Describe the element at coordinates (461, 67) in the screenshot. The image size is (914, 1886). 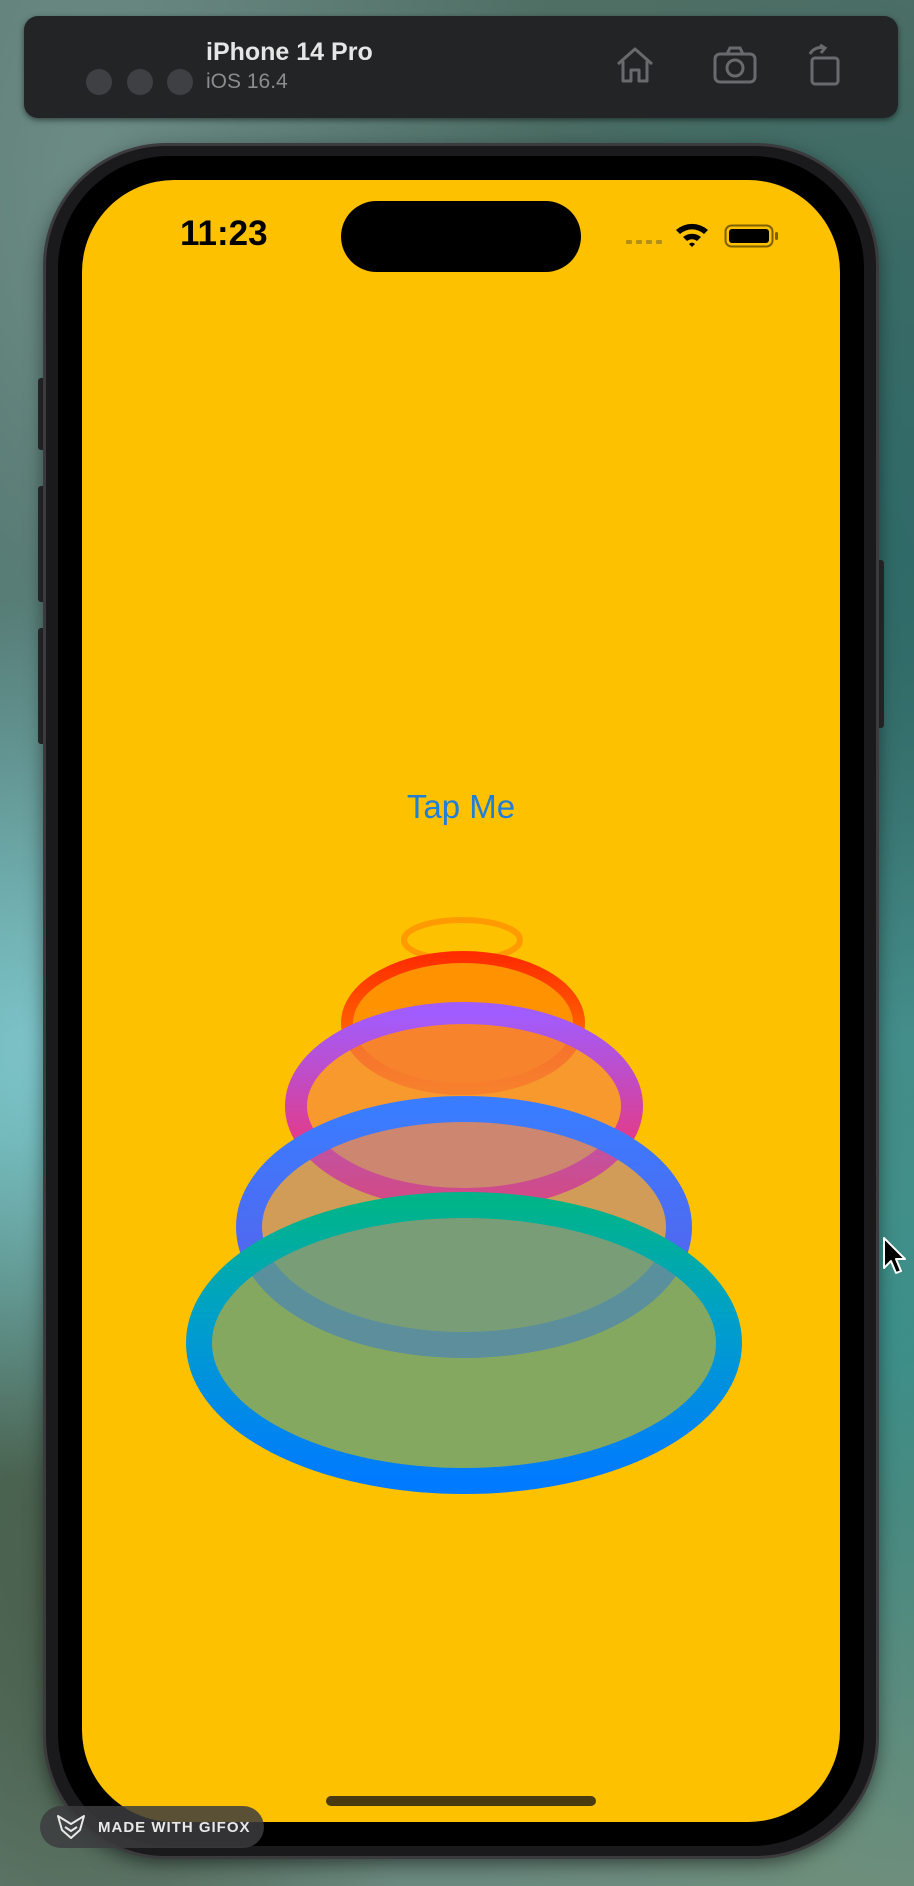
I see `simulator-toolbar` at that location.